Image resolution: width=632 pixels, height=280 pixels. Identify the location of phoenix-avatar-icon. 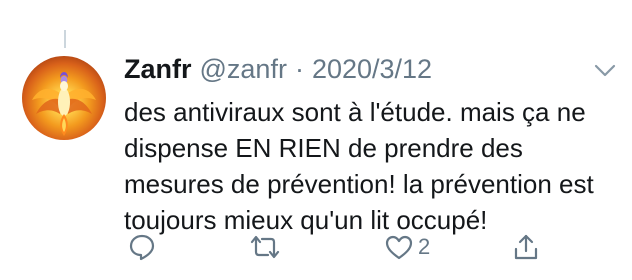
(64, 104).